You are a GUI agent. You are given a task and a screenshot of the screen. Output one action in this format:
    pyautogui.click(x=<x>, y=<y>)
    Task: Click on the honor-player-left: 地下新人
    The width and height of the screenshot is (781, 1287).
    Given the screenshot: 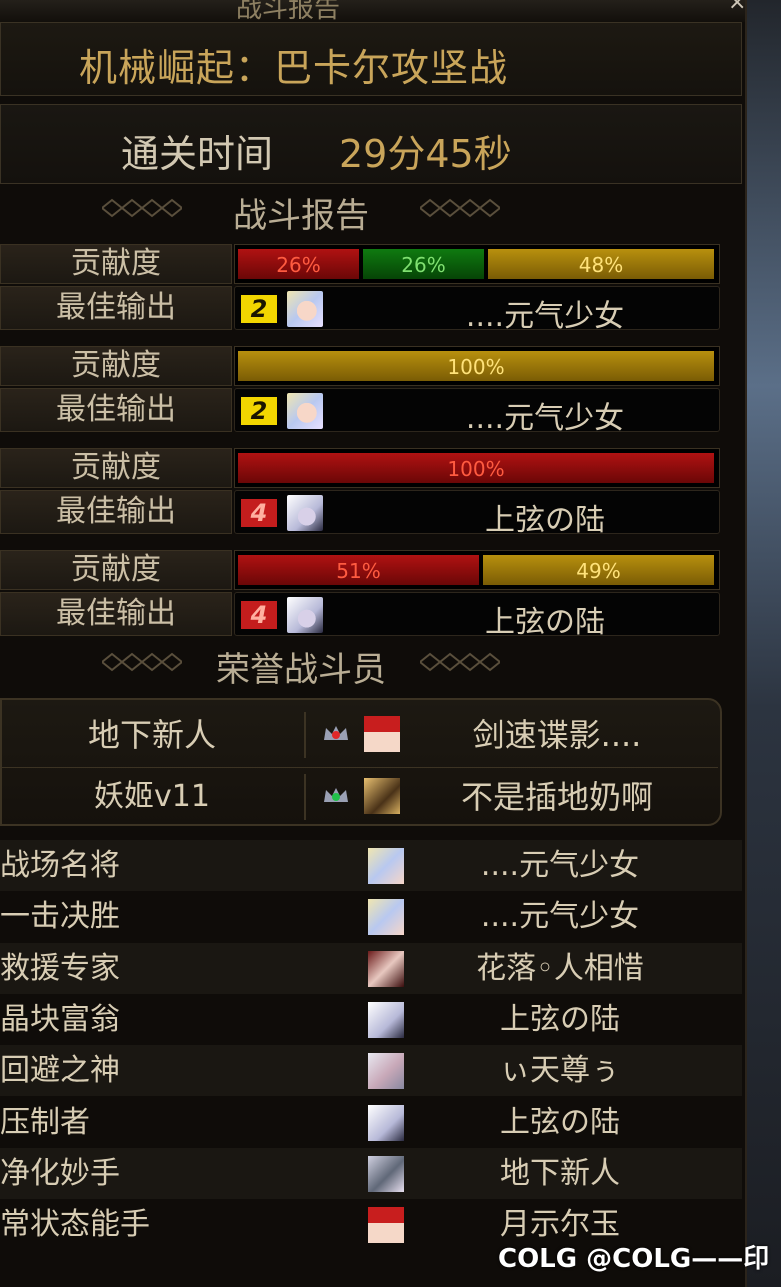 What is the action you would take?
    pyautogui.click(x=151, y=735)
    